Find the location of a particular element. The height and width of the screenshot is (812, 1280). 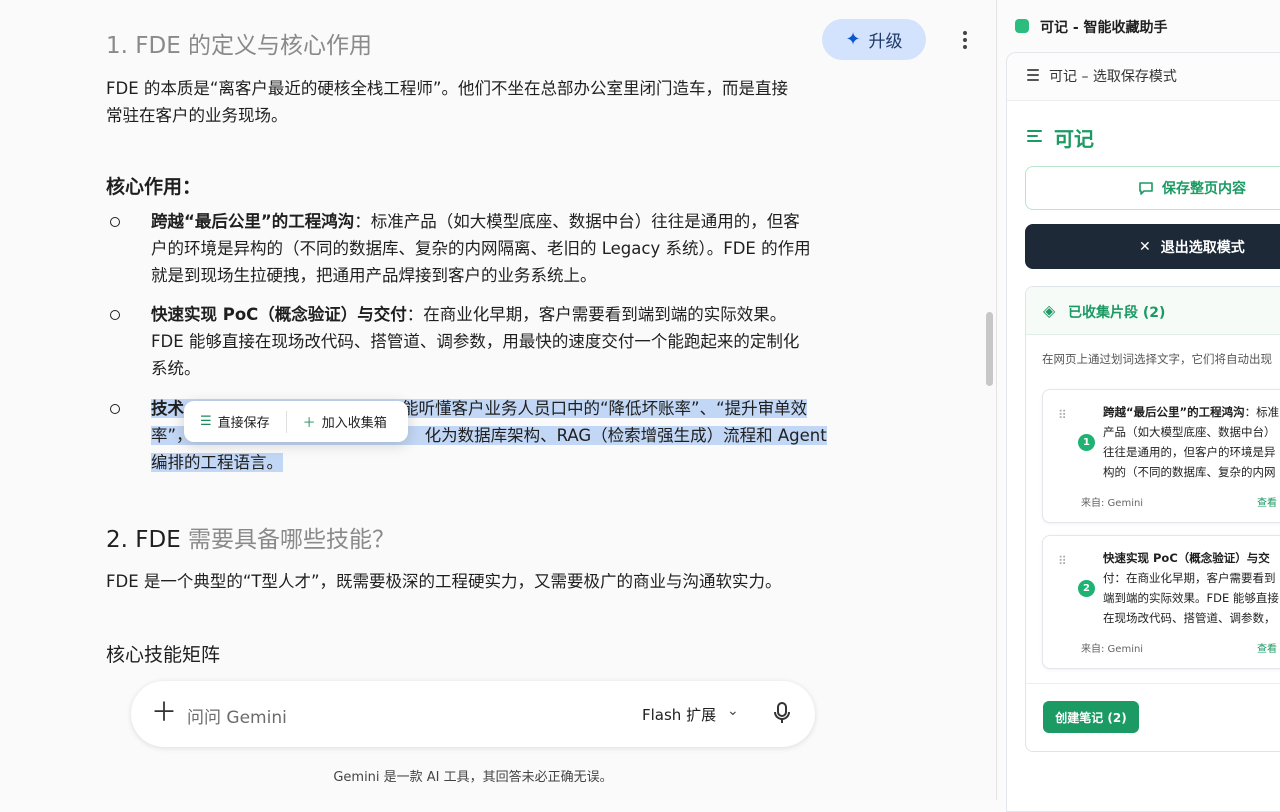

panel-divider is located at coordinates (996, 400).